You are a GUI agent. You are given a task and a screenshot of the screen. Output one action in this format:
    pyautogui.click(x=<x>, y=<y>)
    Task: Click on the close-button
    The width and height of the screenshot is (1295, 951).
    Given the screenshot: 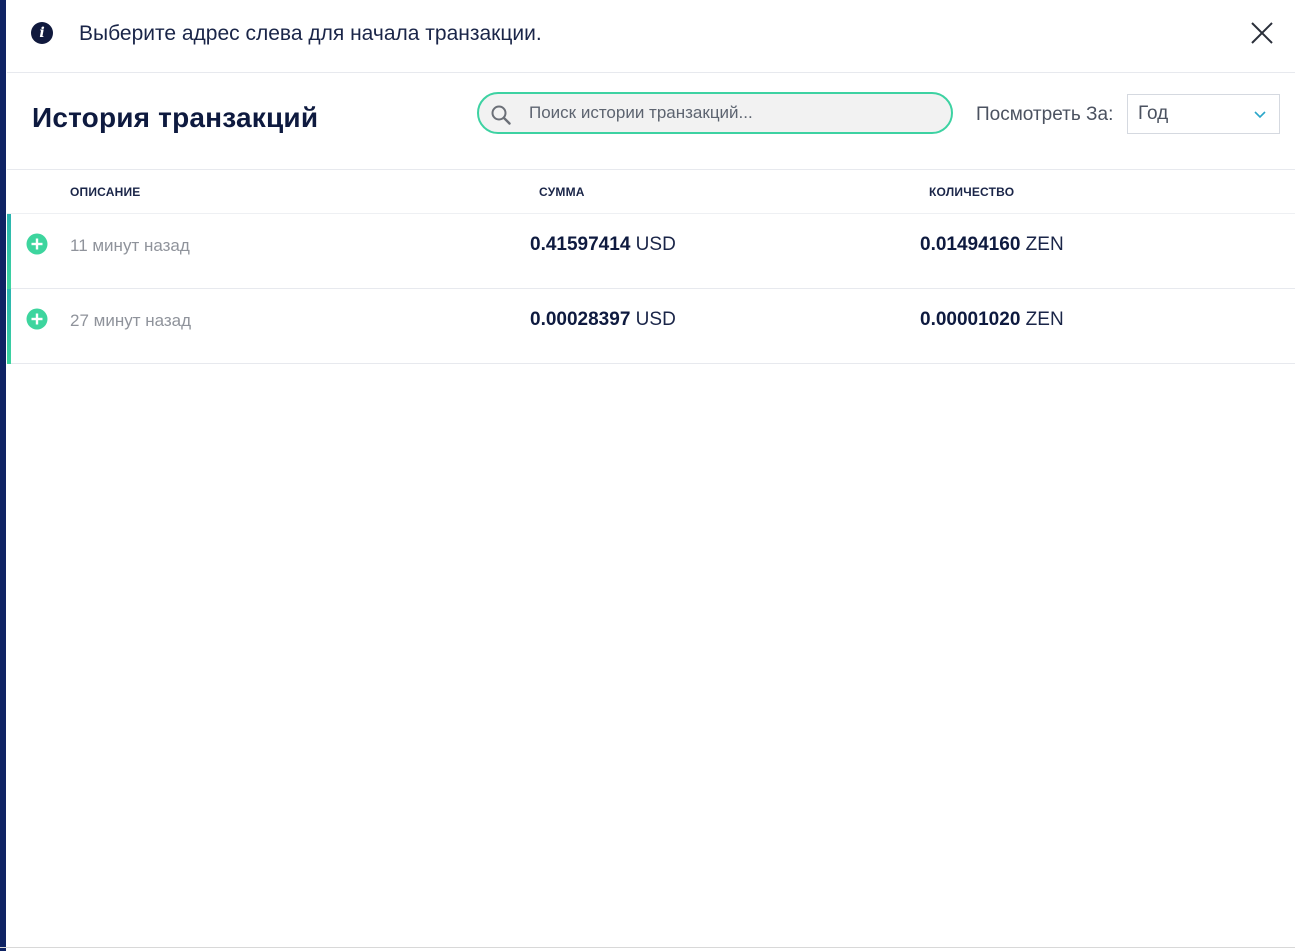 What is the action you would take?
    pyautogui.click(x=1262, y=33)
    